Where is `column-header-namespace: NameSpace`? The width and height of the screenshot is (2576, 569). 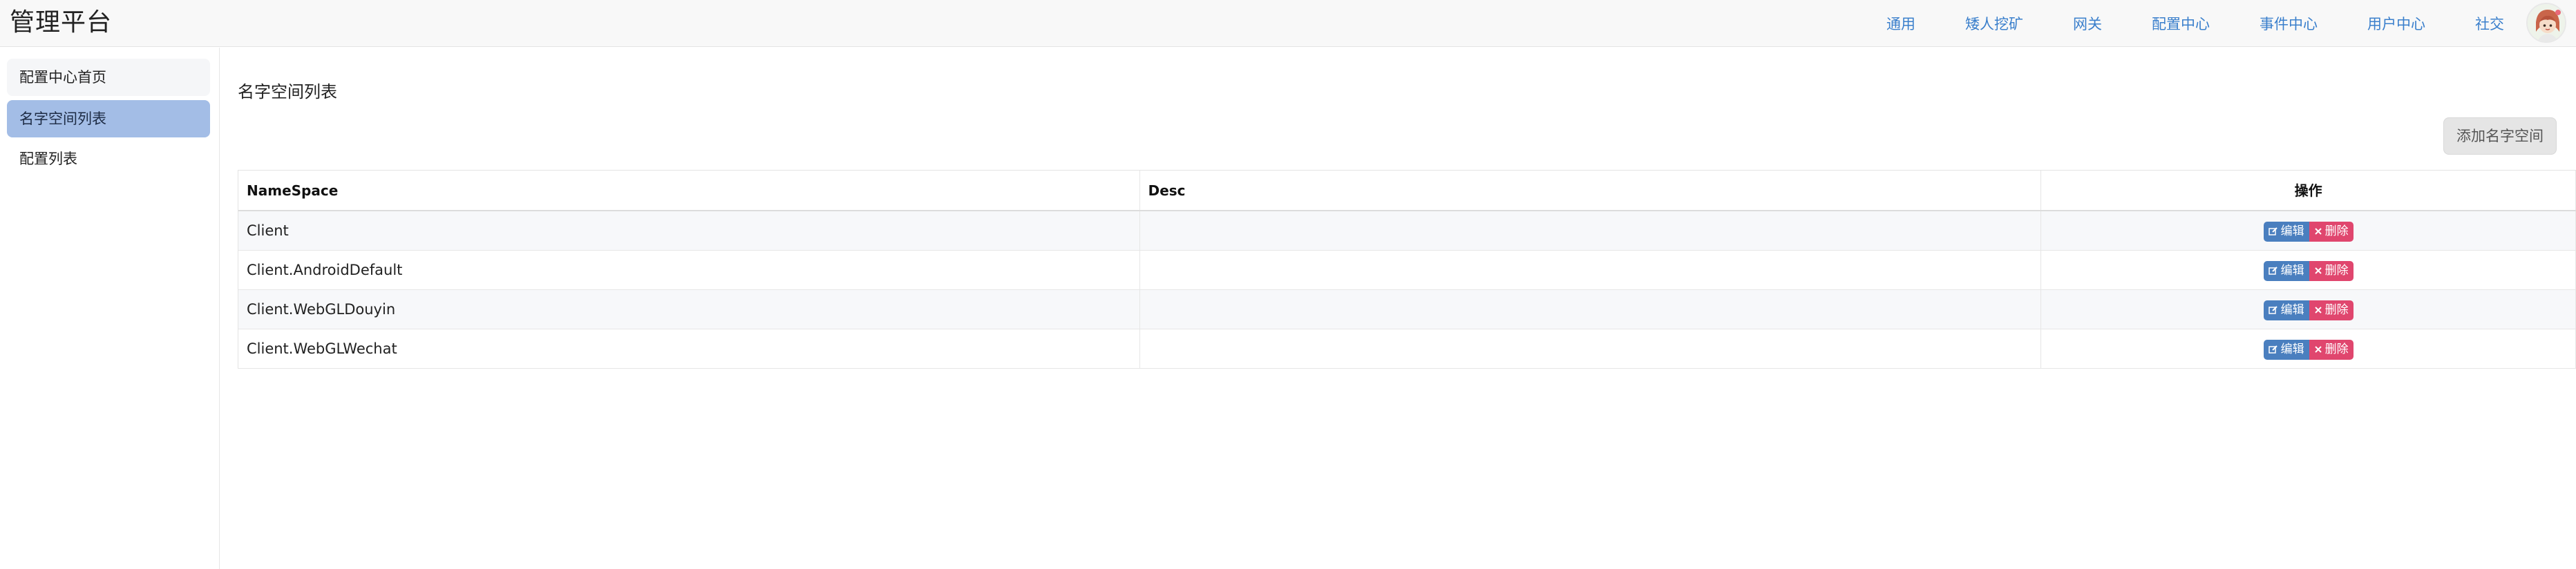 column-header-namespace: NameSpace is located at coordinates (689, 190).